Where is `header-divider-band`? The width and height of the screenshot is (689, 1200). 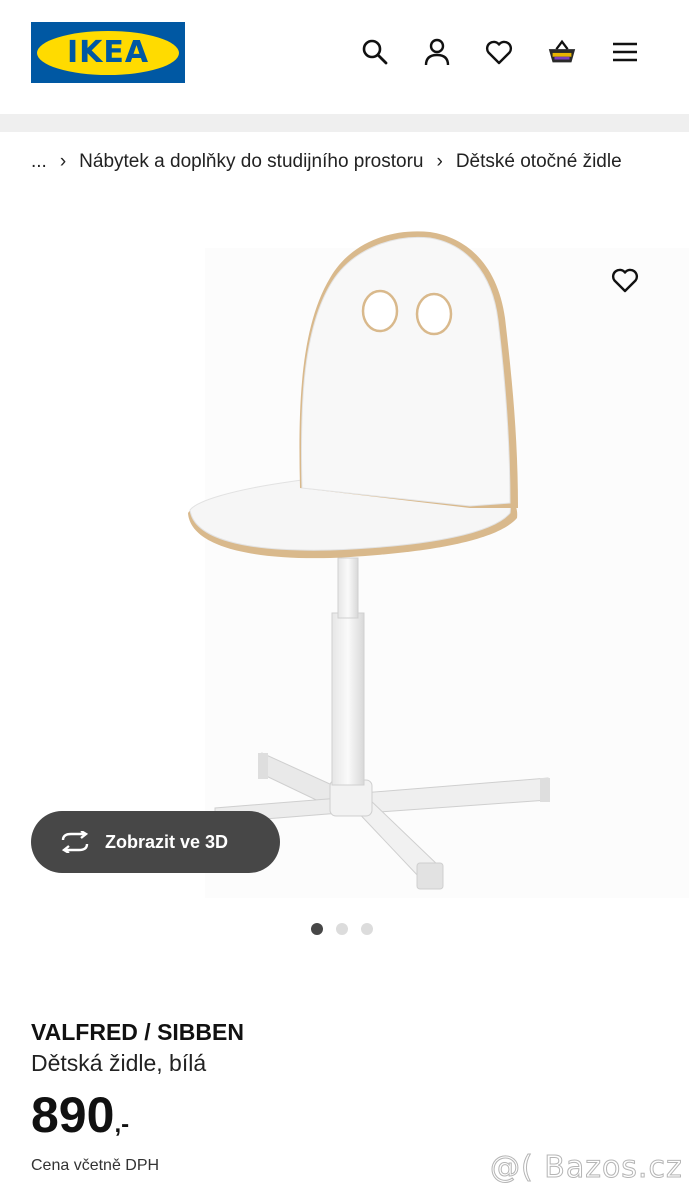 header-divider-band is located at coordinates (344, 123).